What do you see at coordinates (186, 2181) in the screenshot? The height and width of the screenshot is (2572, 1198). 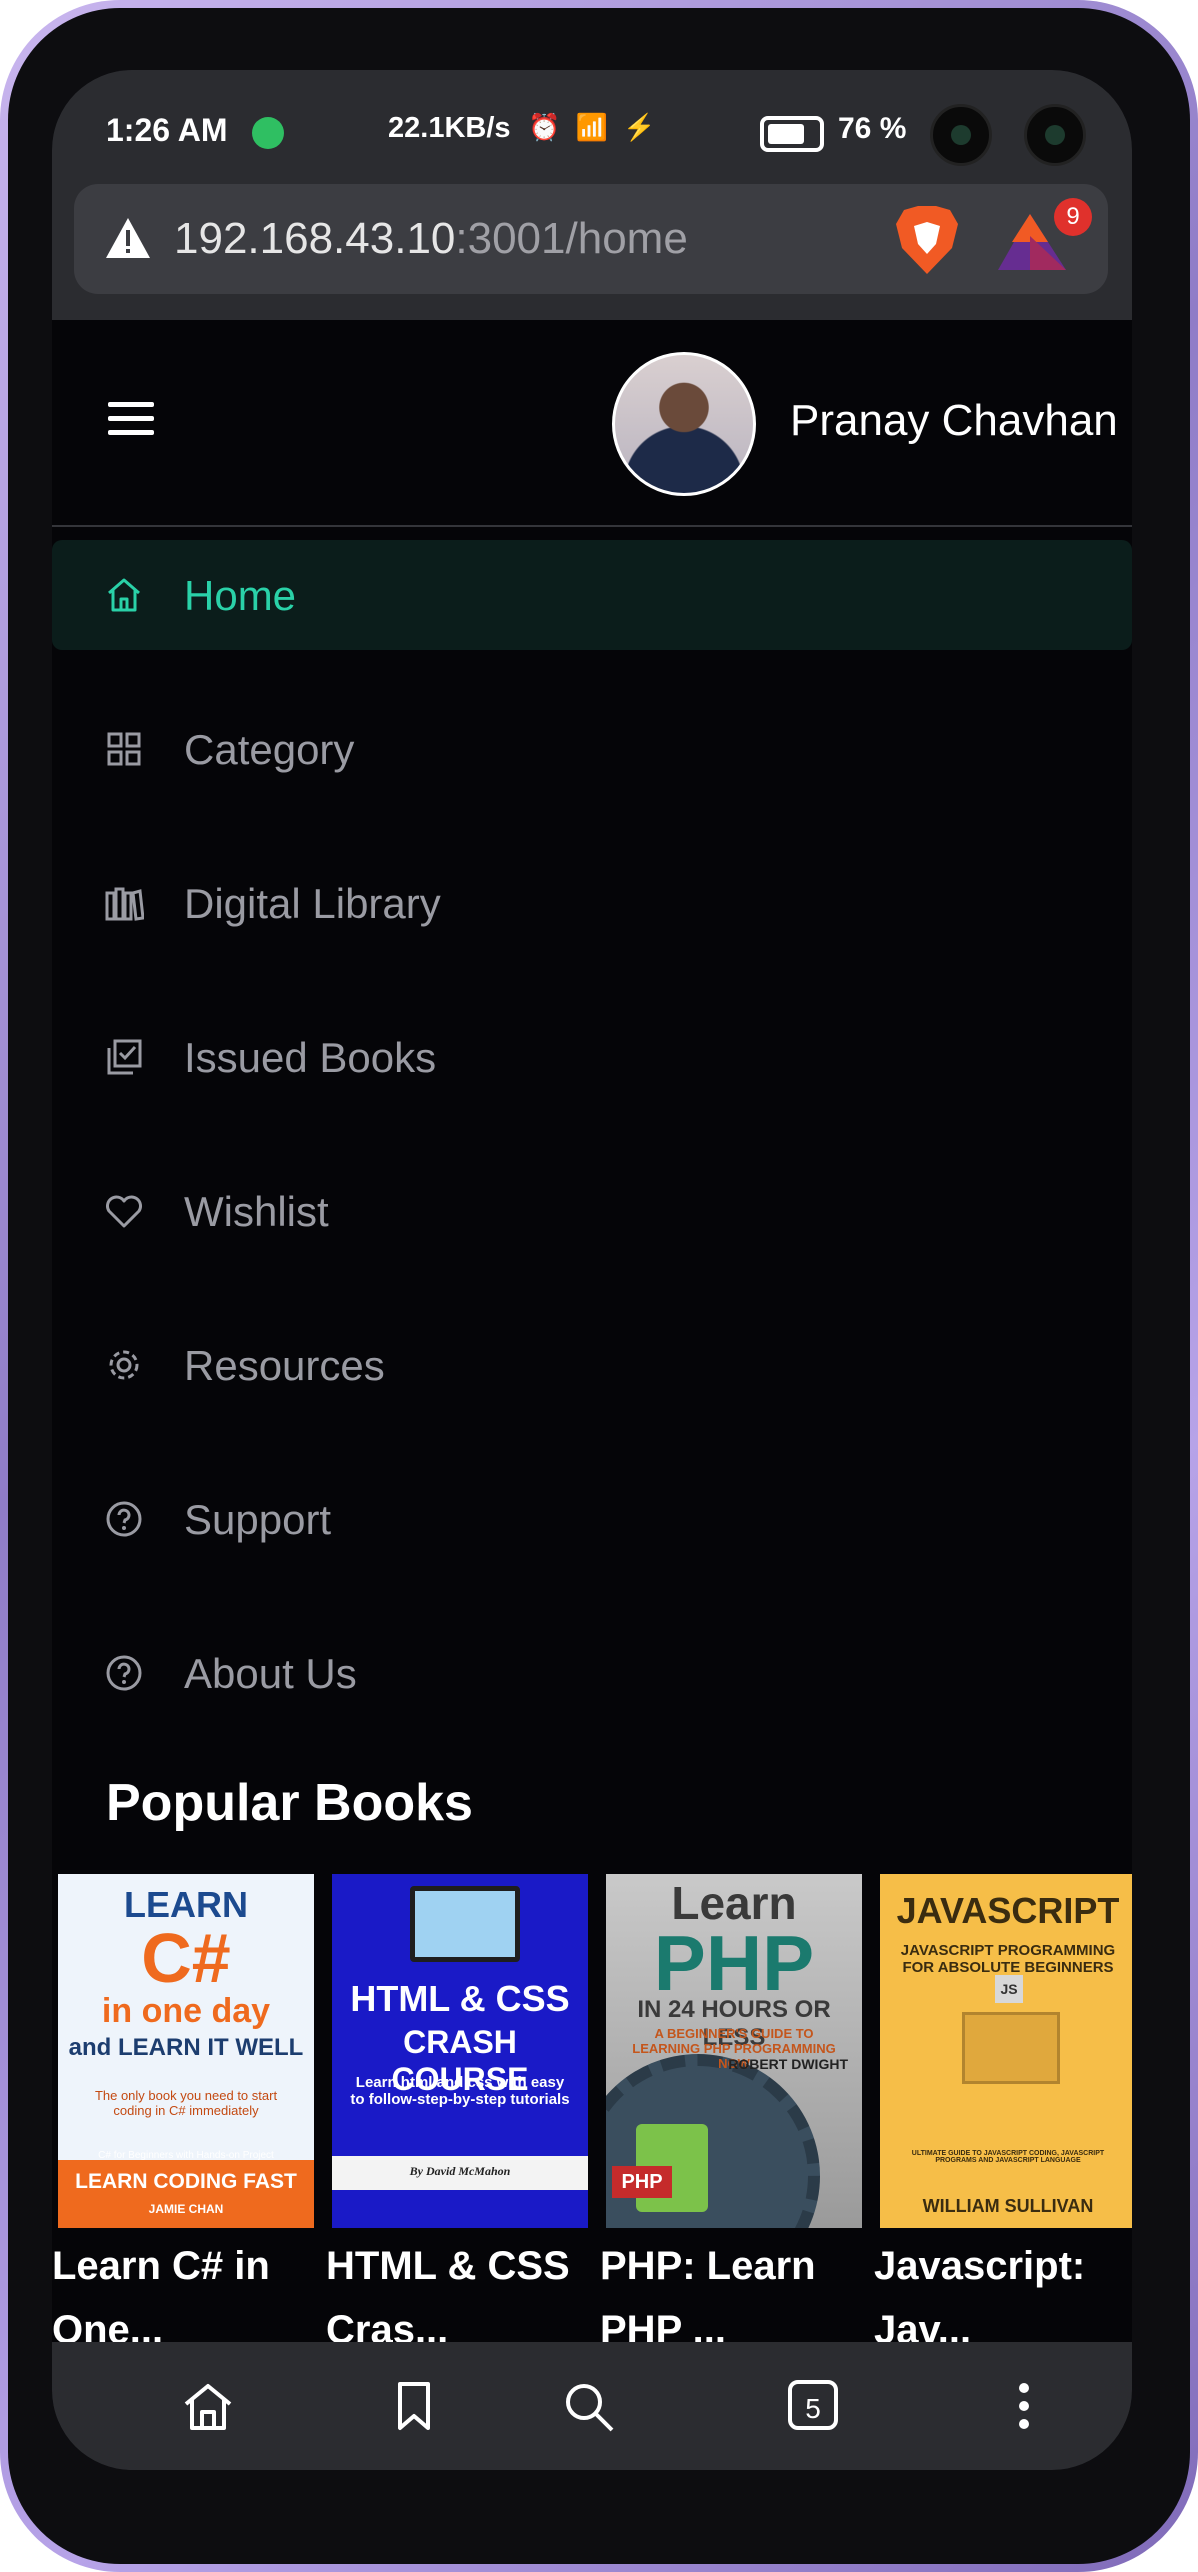 I see `cover-text: LEARN CODING FAST` at bounding box center [186, 2181].